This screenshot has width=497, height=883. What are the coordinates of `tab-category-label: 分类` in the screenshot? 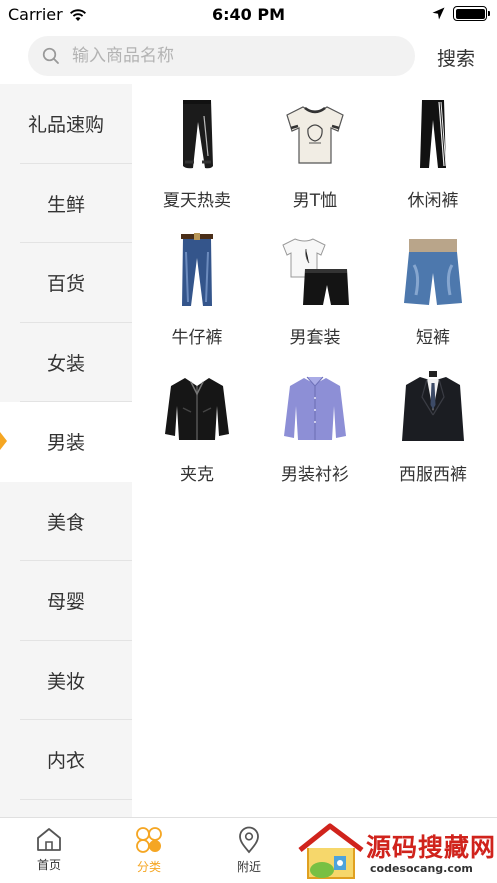 It's located at (148, 867).